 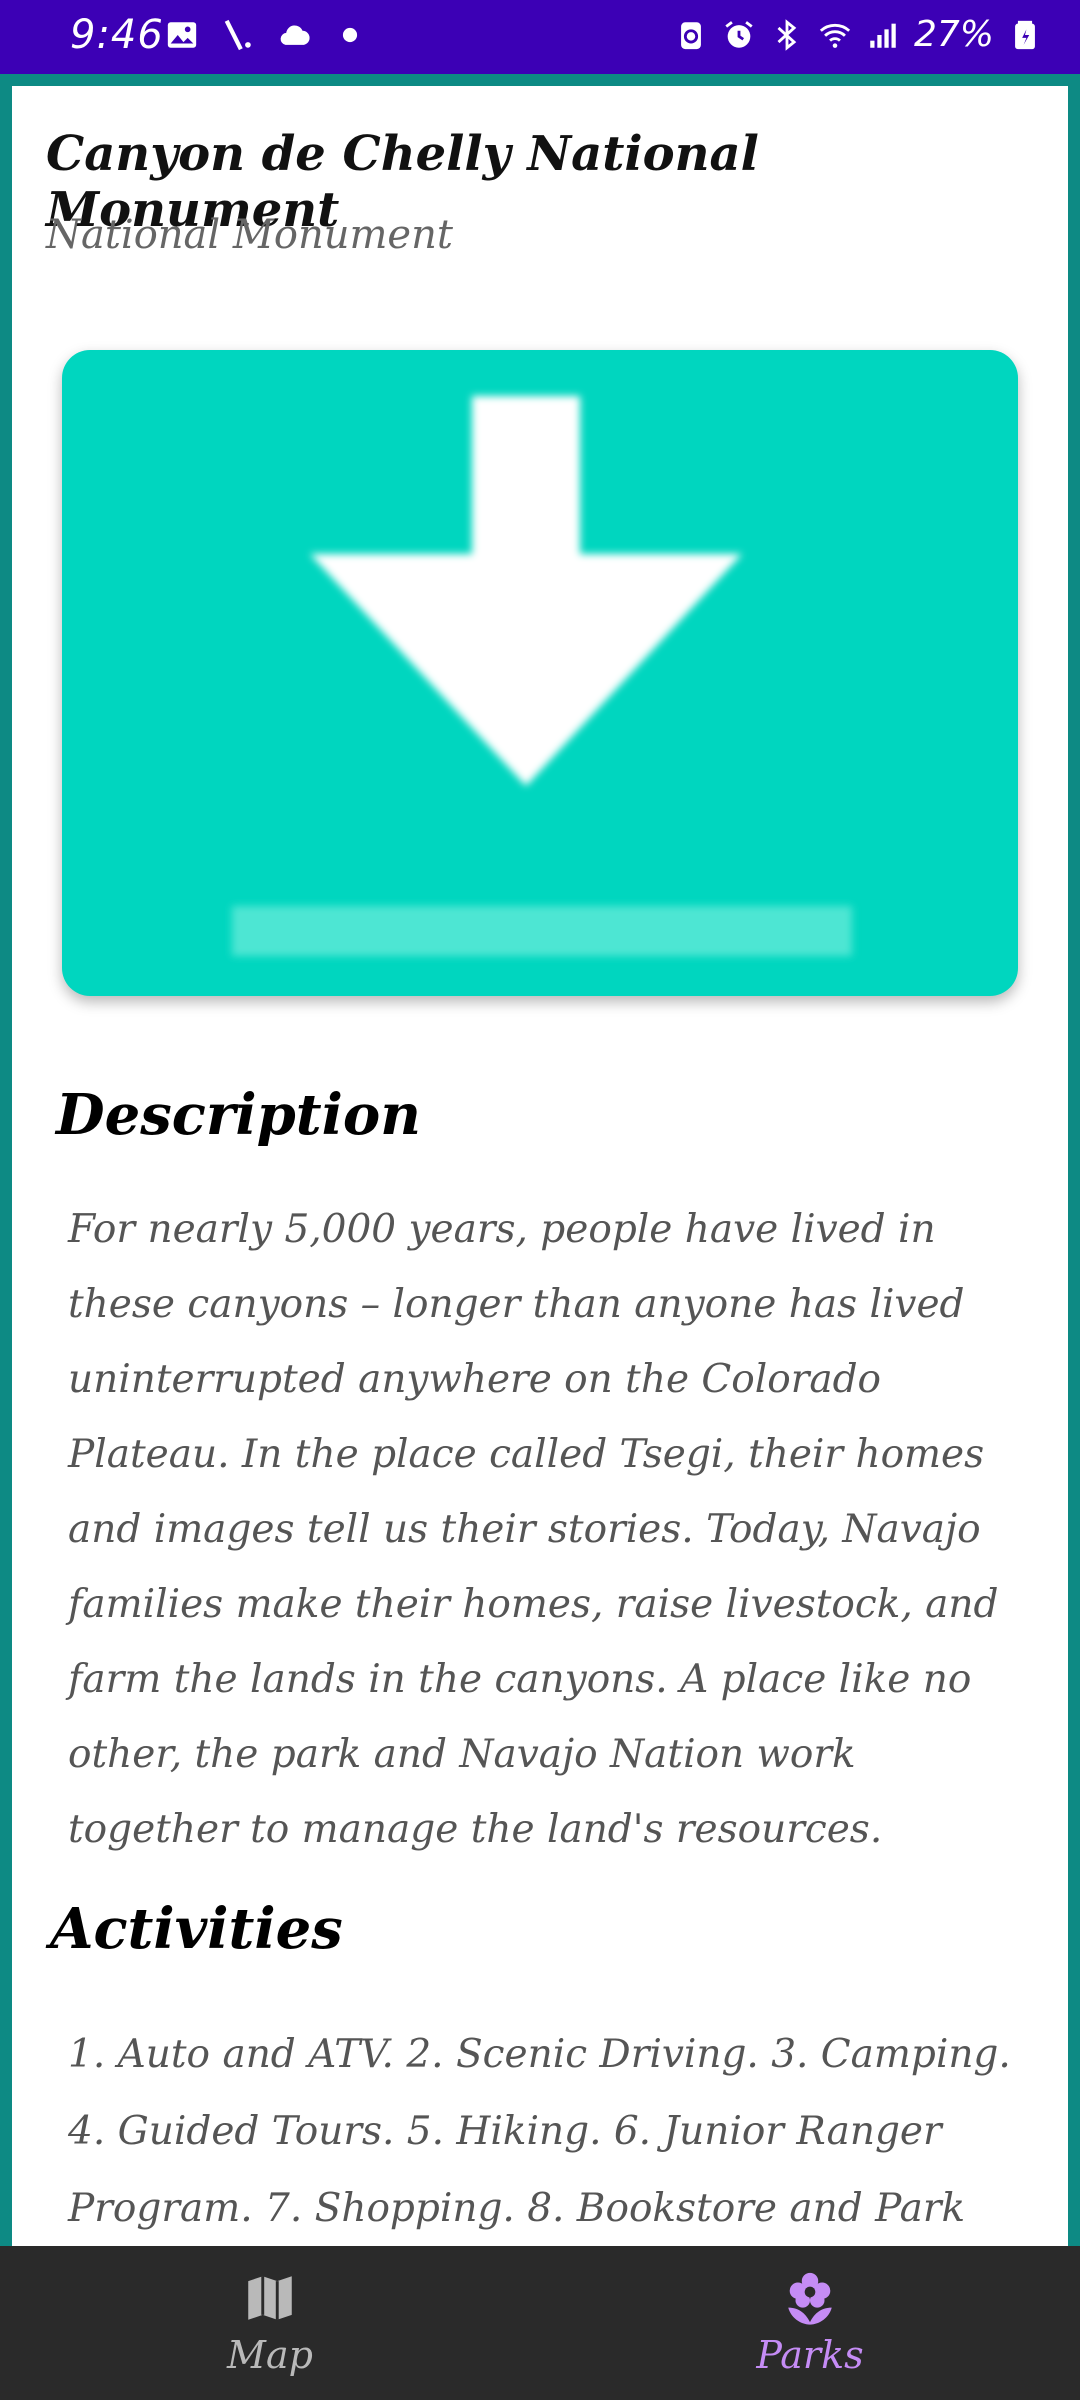 What do you see at coordinates (835, 35) in the screenshot?
I see `wifi-icon` at bounding box center [835, 35].